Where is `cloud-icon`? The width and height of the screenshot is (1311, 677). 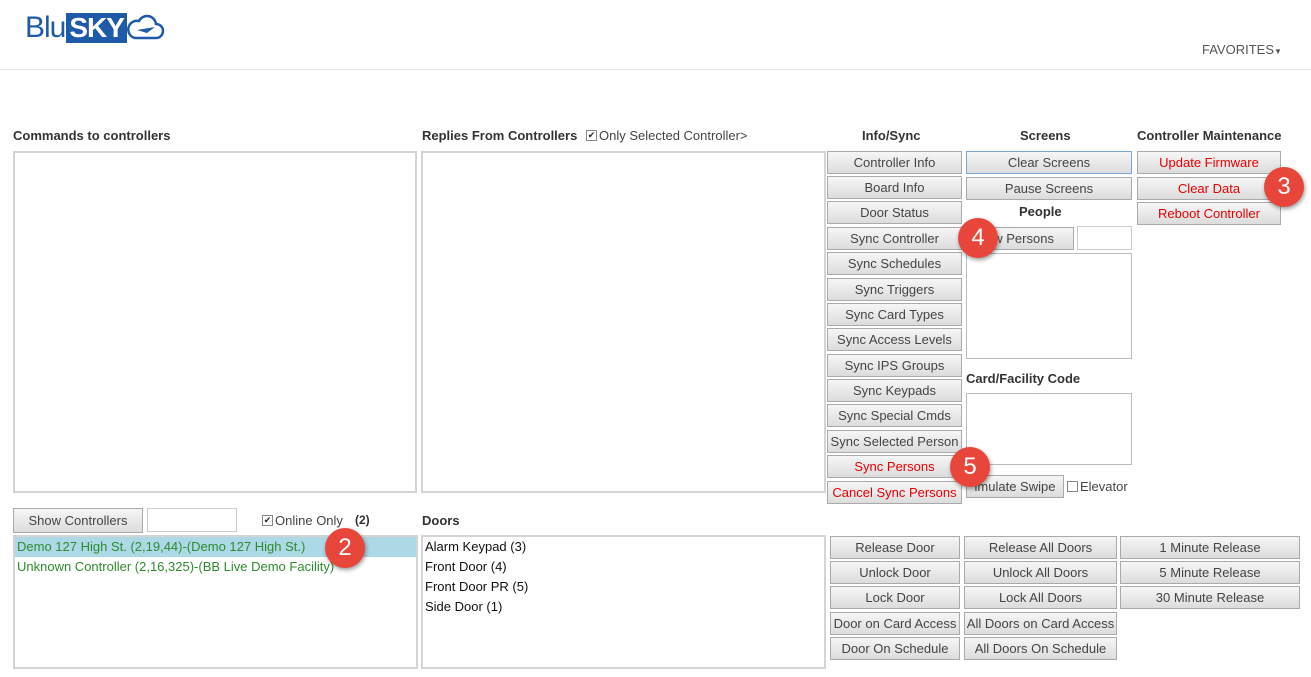
cloud-icon is located at coordinates (145, 27).